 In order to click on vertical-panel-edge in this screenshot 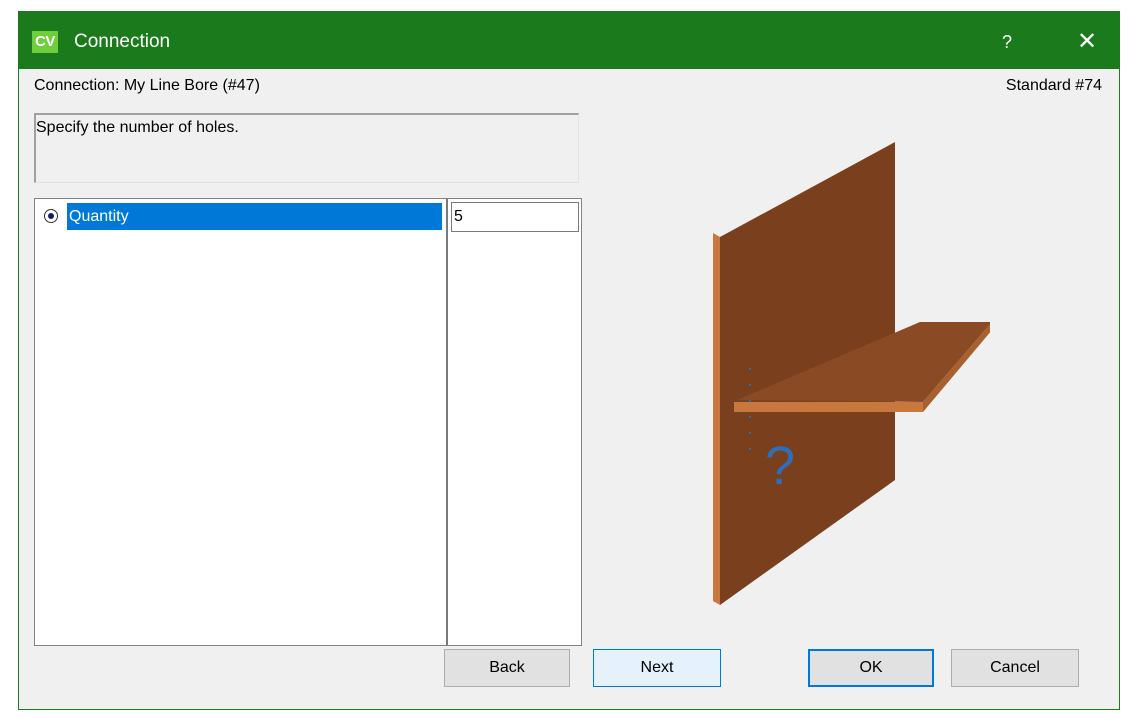, I will do `click(716, 419)`.